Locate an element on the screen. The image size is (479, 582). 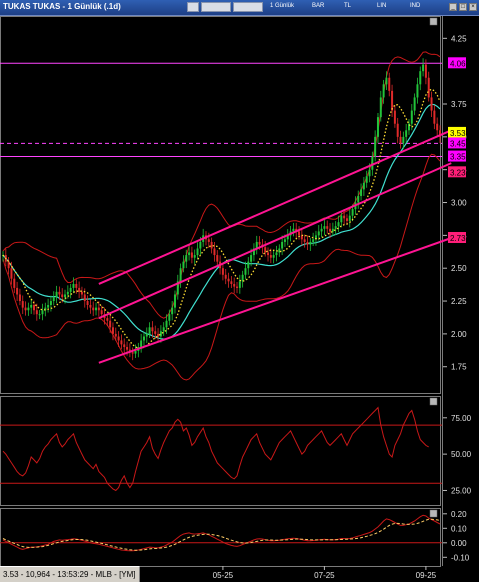
macd-line is located at coordinates (221, 533).